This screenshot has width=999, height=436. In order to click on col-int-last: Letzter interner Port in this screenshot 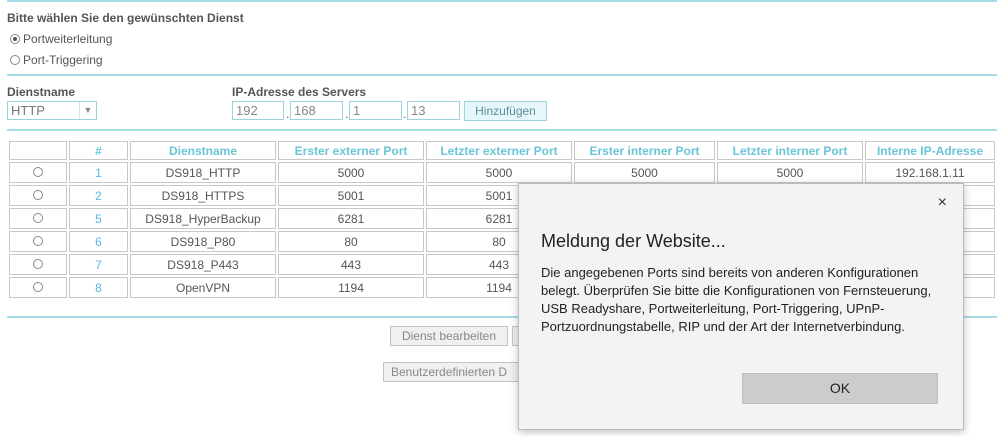, I will do `click(790, 150)`.